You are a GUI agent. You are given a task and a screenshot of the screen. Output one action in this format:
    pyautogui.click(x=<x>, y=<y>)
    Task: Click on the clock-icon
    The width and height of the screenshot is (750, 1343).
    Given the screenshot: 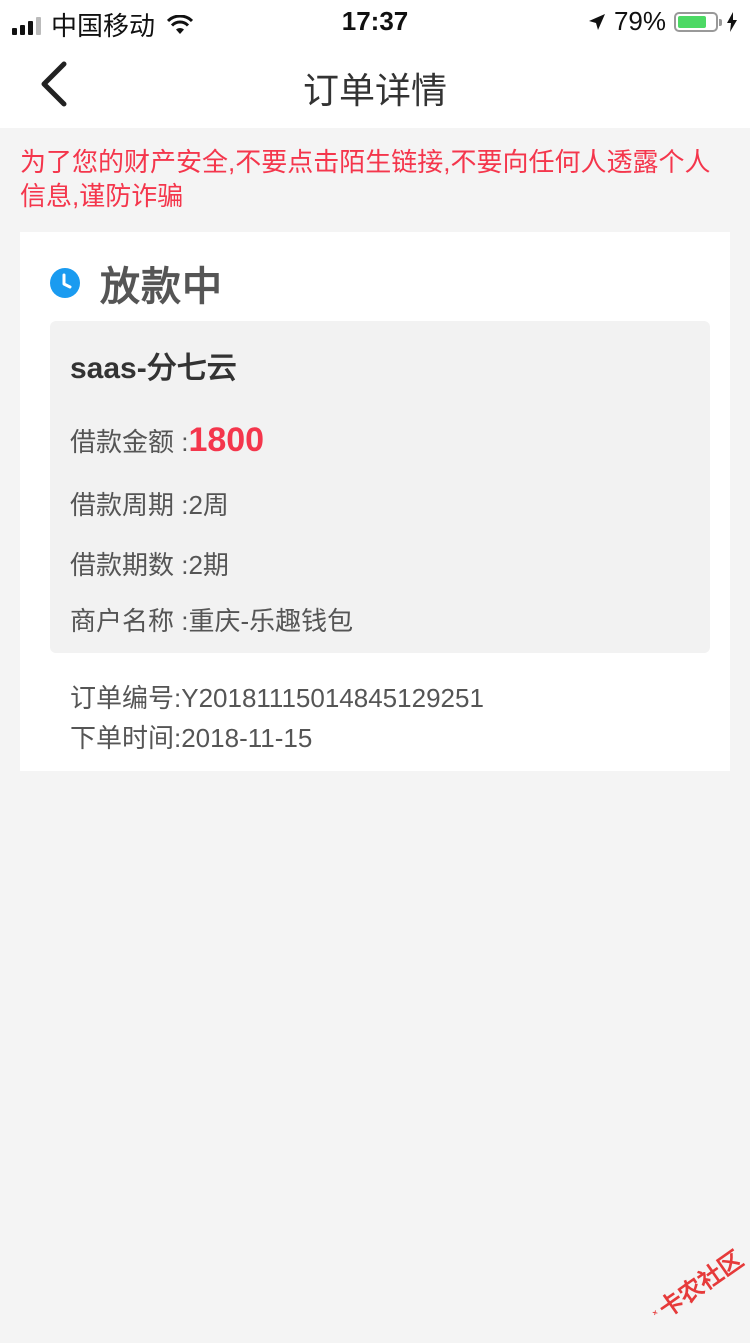 What is the action you would take?
    pyautogui.click(x=65, y=283)
    